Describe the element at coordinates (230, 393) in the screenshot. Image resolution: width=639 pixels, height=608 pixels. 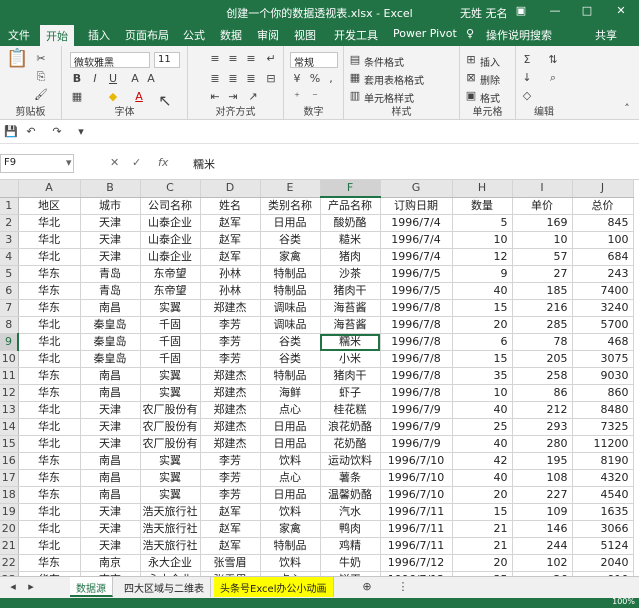
I see `cell-d12: 郑建杰` at that location.